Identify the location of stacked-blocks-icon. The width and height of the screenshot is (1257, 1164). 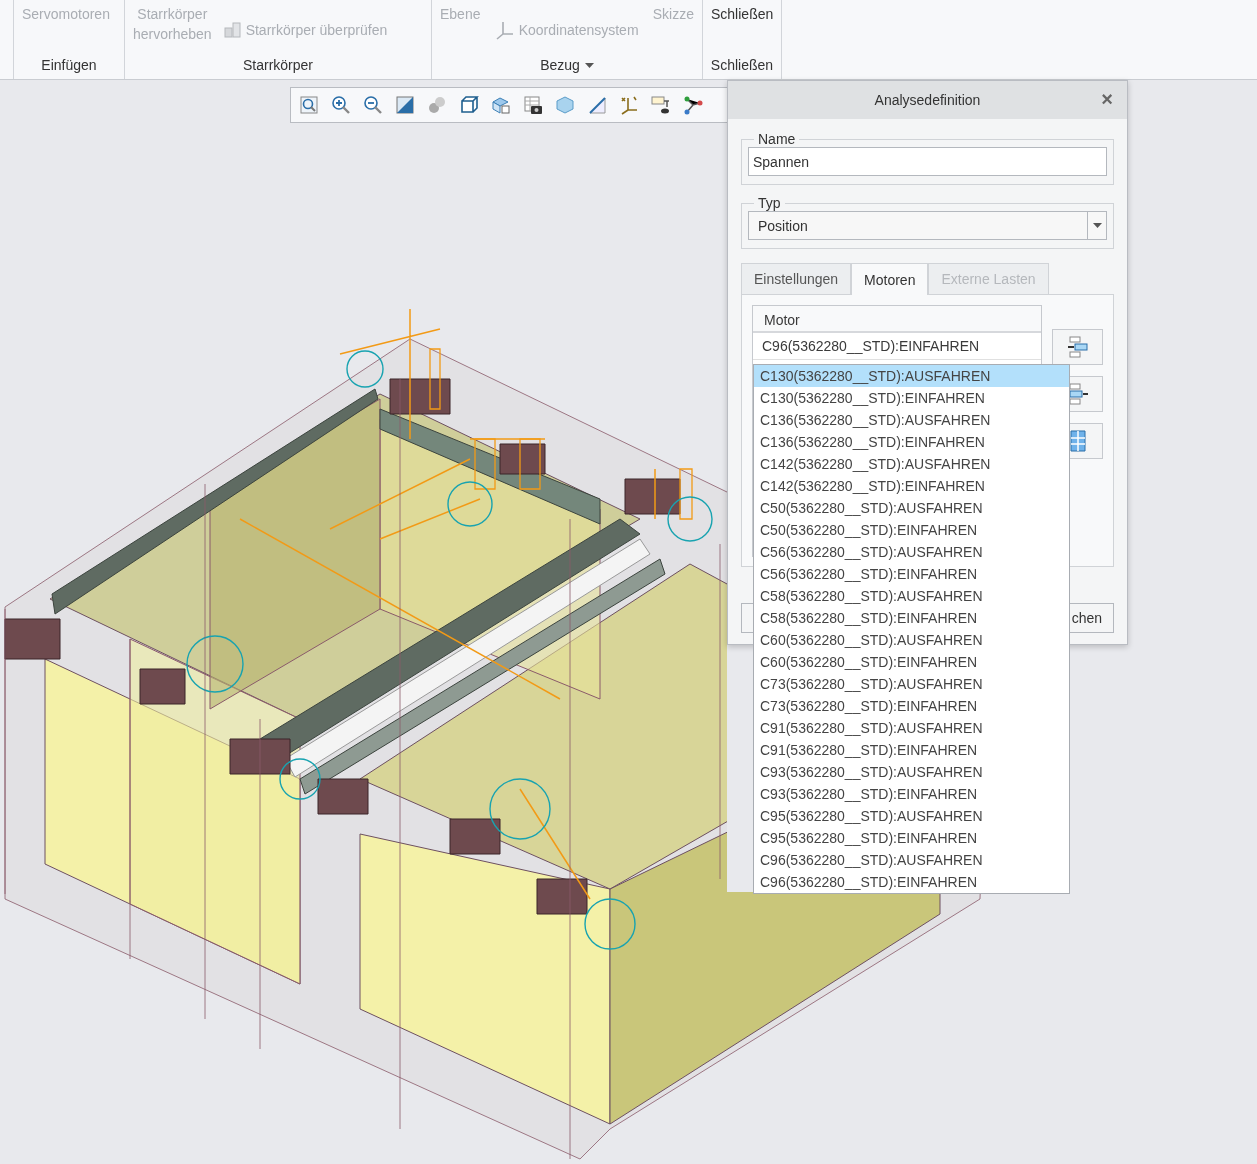
(232, 30).